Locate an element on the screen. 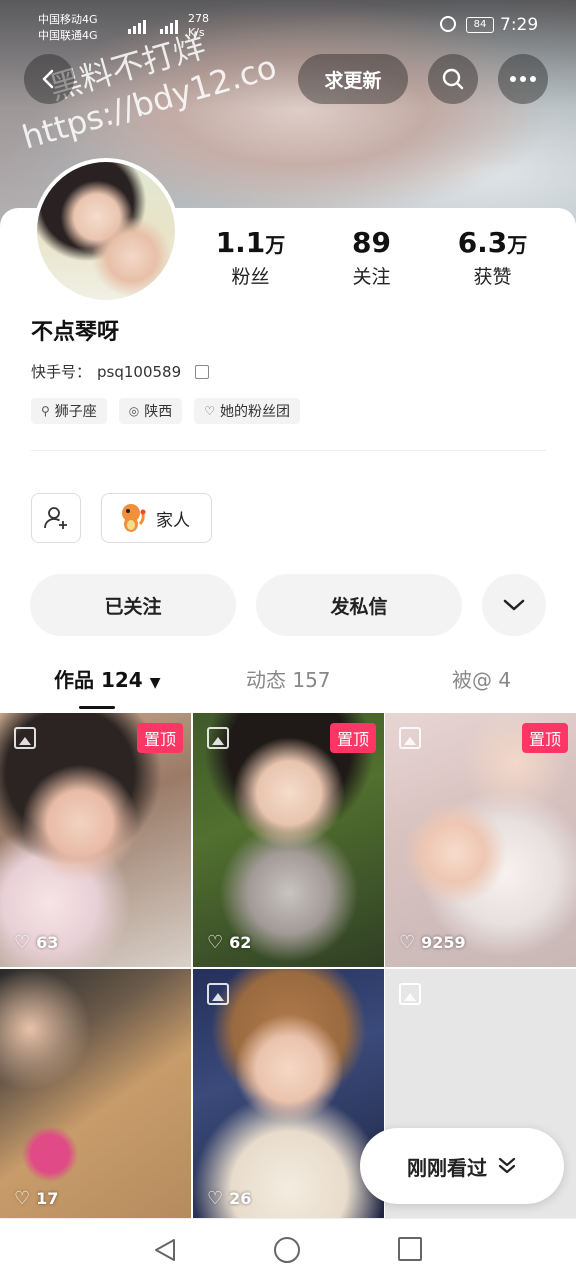 Image resolution: width=576 pixels, height=1280 pixels. back-button is located at coordinates (49, 79).